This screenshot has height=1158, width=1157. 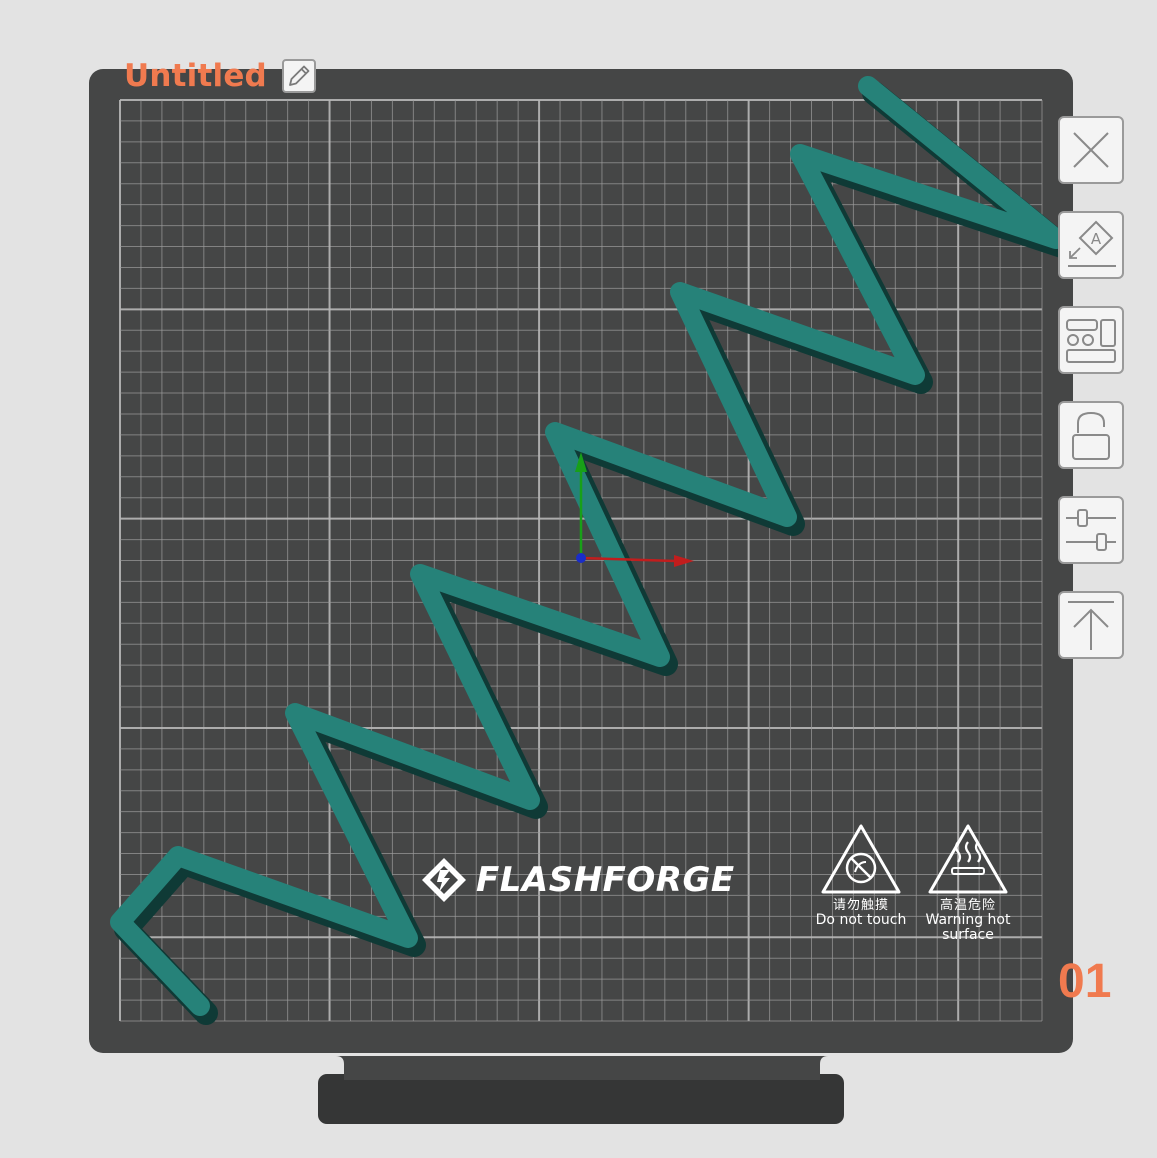 What do you see at coordinates (1085, 981) in the screenshot?
I see `plate-number: 01` at bounding box center [1085, 981].